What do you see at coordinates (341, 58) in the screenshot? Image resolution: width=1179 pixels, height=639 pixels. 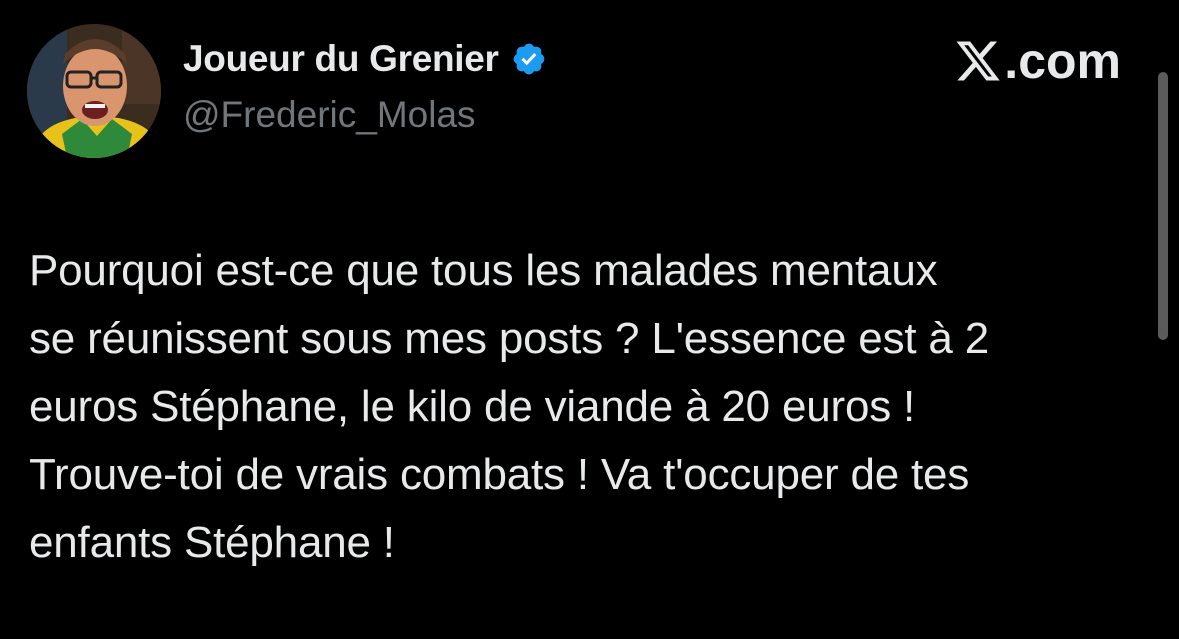 I see `display-name: Joueur du Grenier` at bounding box center [341, 58].